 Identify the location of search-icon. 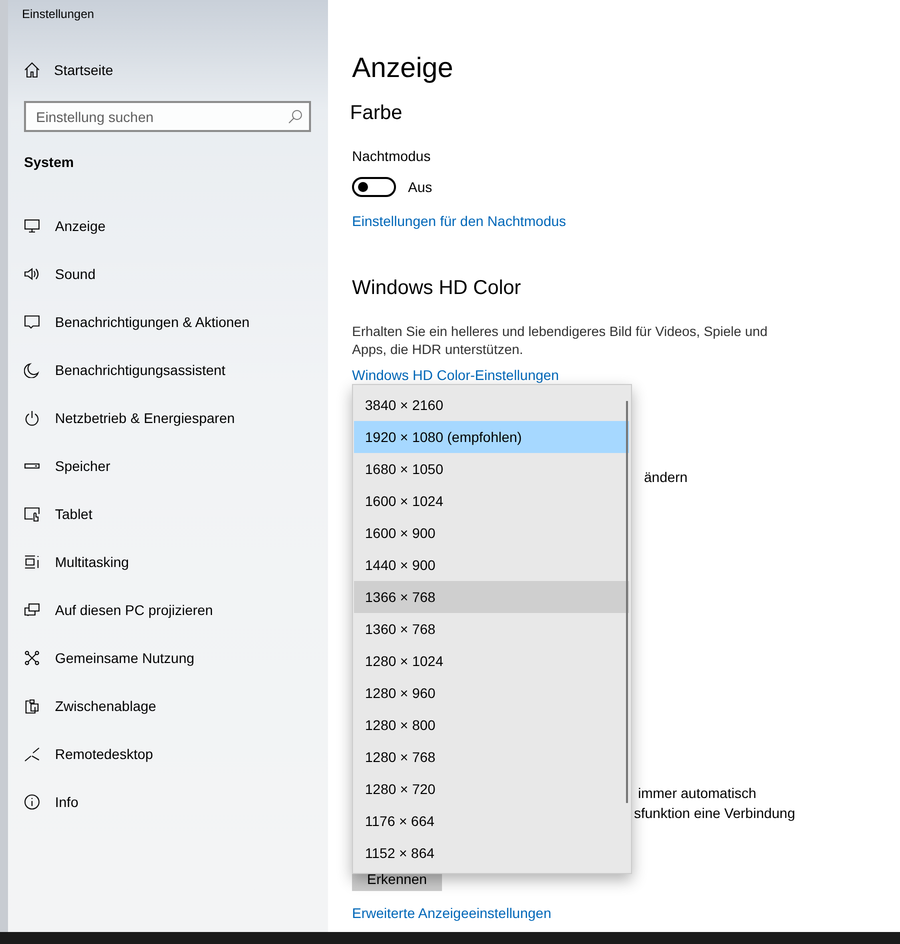
(295, 117).